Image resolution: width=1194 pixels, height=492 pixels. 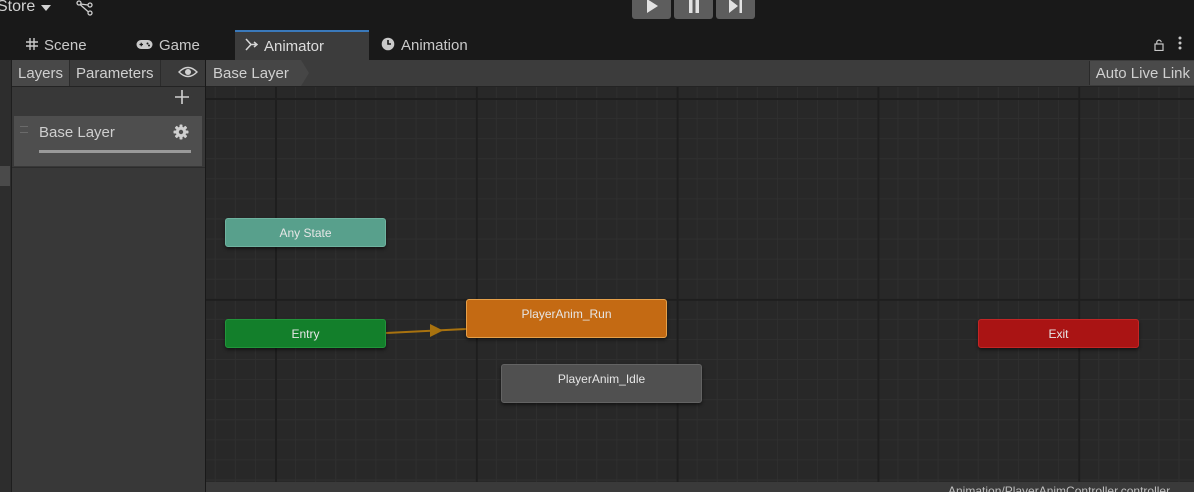 What do you see at coordinates (597, 15) in the screenshot?
I see `top-toolbar: Store` at bounding box center [597, 15].